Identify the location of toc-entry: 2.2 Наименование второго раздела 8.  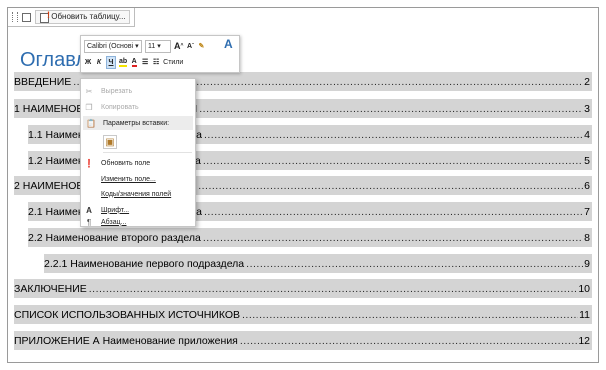
(310, 237).